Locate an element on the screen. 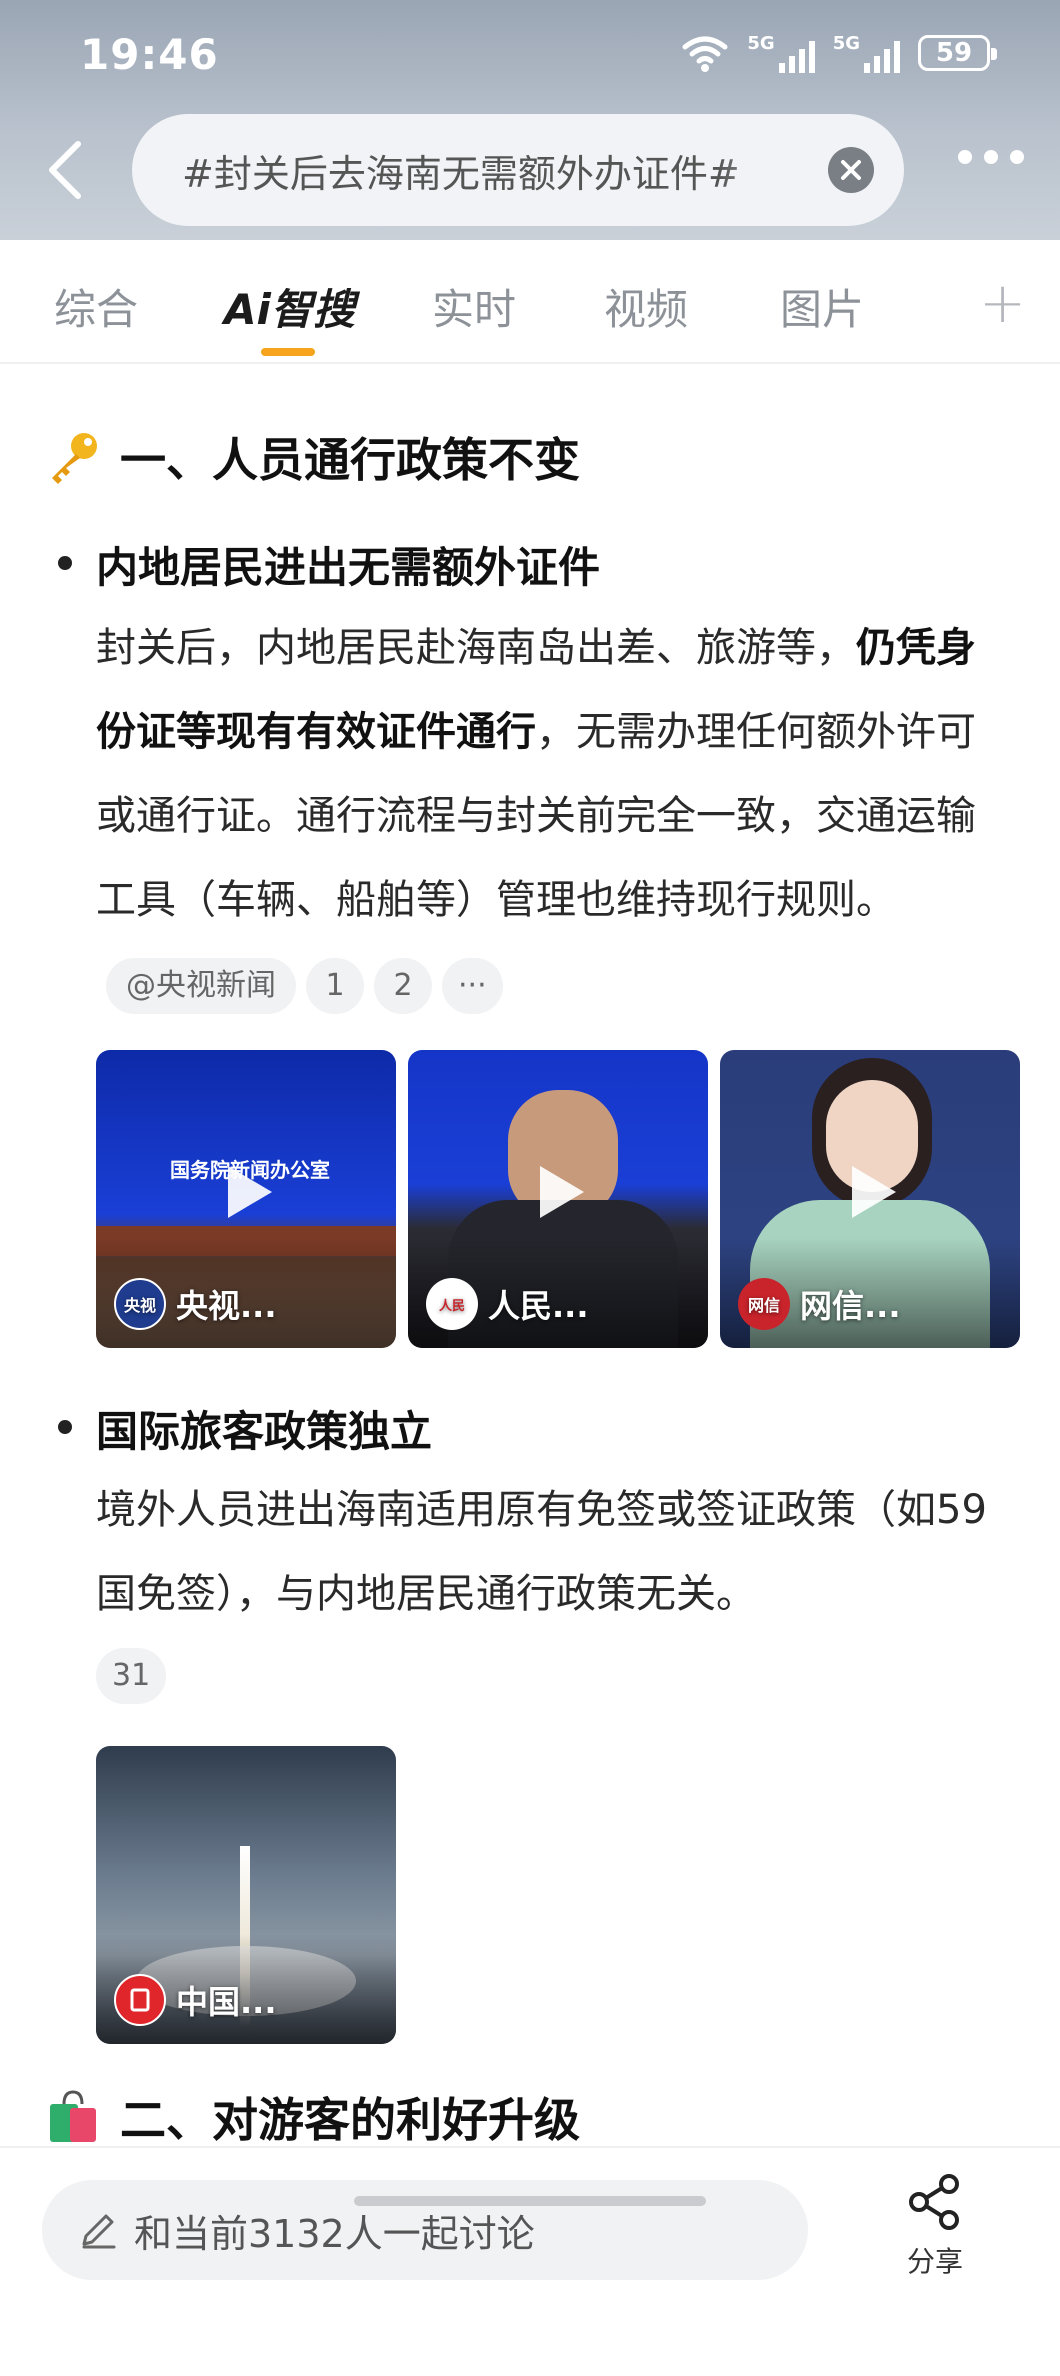 The image size is (1060, 2376). source-logo: 网信 is located at coordinates (764, 1304).